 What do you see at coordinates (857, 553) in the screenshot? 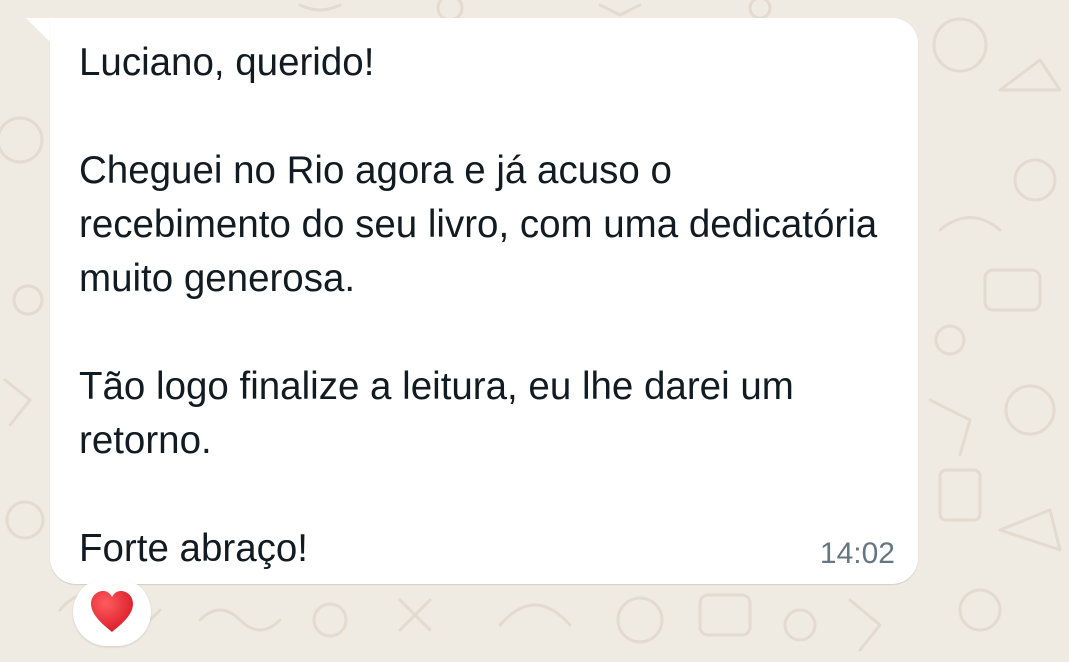
I see `message-timestamp: 14:02` at bounding box center [857, 553].